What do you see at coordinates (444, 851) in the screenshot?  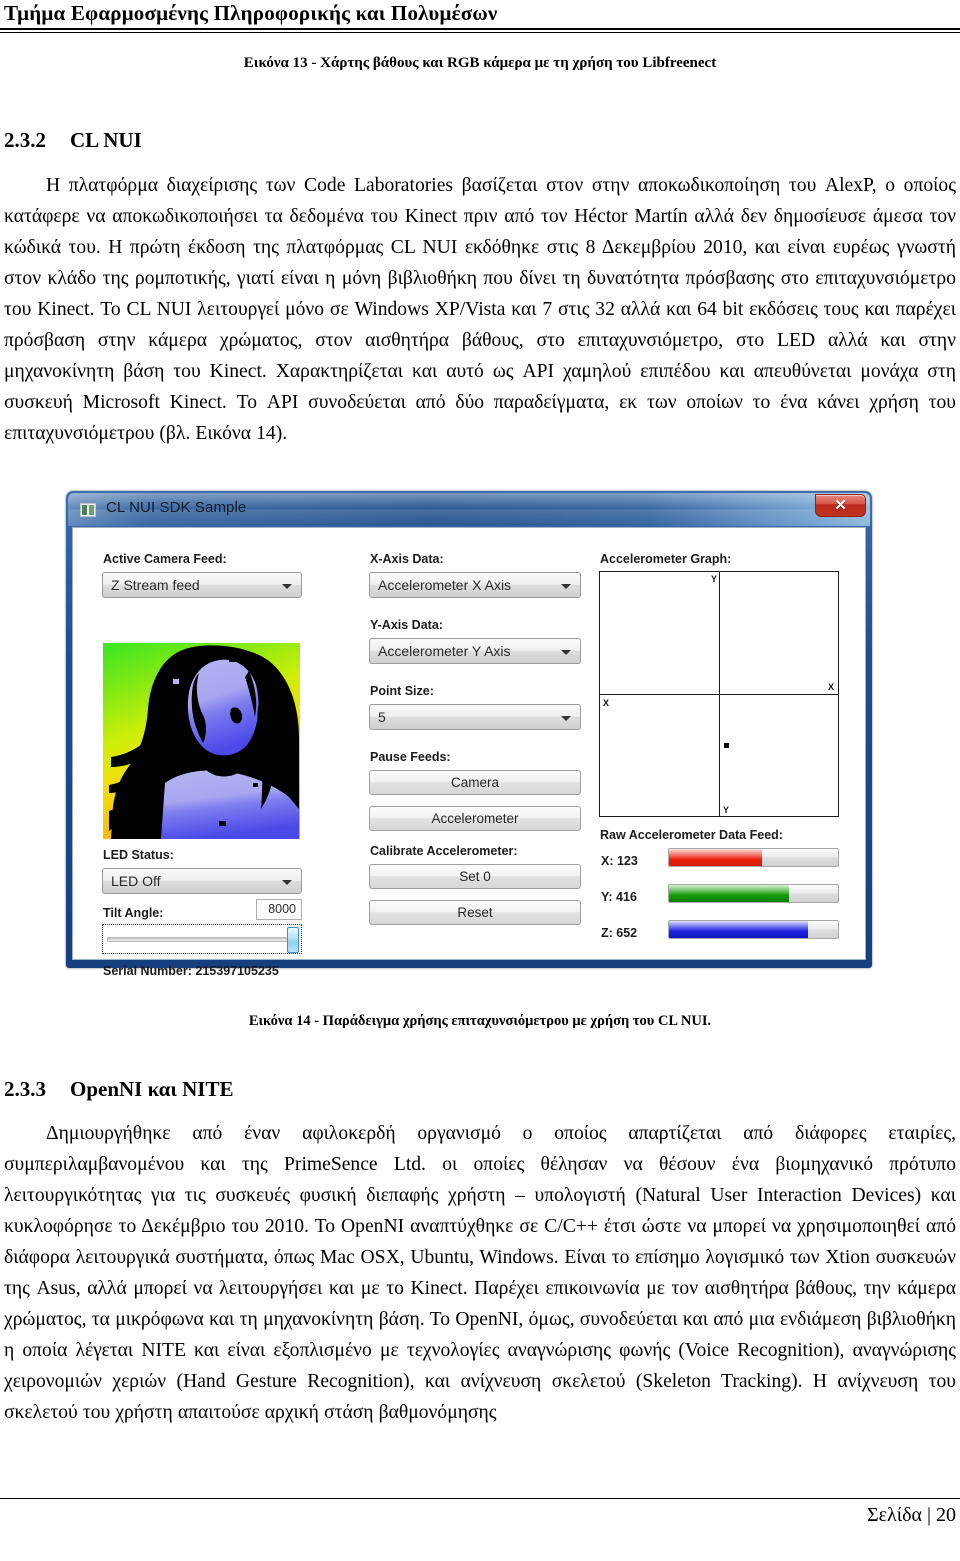 I see `label-calibrate-accelerometer: Calibrate Accelerometer:` at bounding box center [444, 851].